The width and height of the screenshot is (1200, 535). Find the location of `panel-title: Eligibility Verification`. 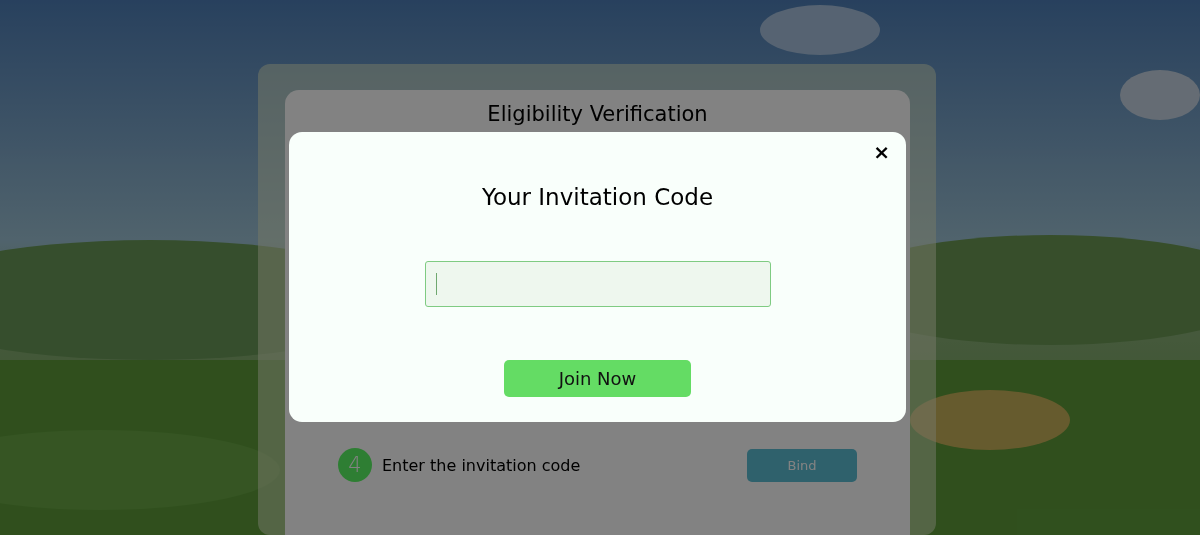

panel-title: Eligibility Verification is located at coordinates (597, 114).